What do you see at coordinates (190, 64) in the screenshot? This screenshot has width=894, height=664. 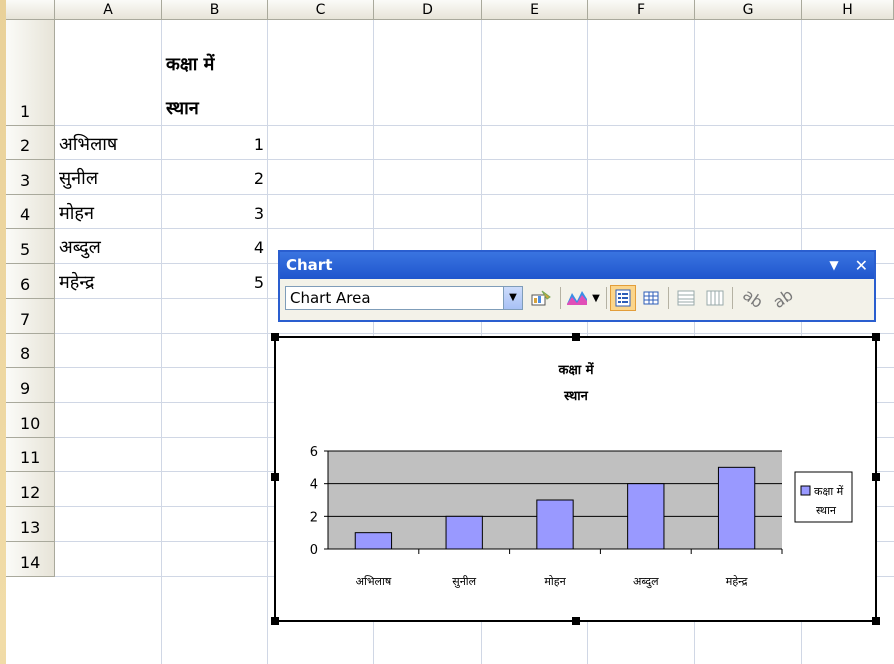 I see `cell-b1-line1: कक्षा में` at bounding box center [190, 64].